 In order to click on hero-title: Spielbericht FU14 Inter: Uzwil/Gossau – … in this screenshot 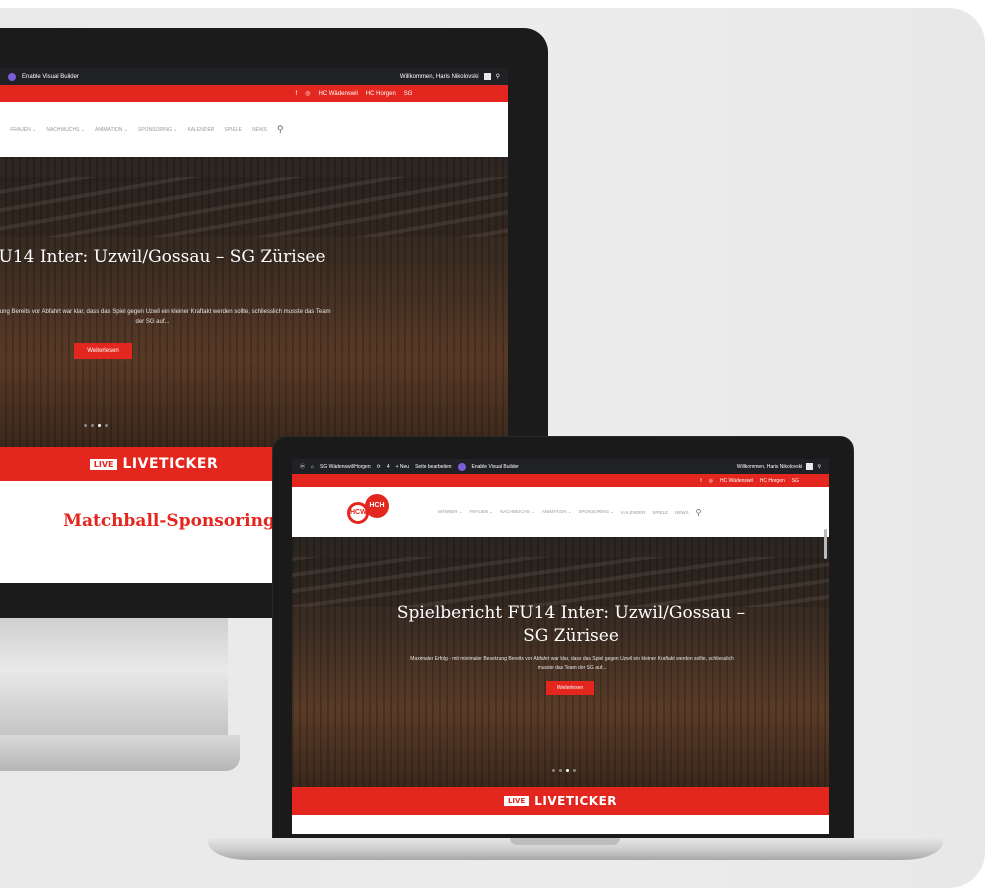, I will do `click(571, 625)`.